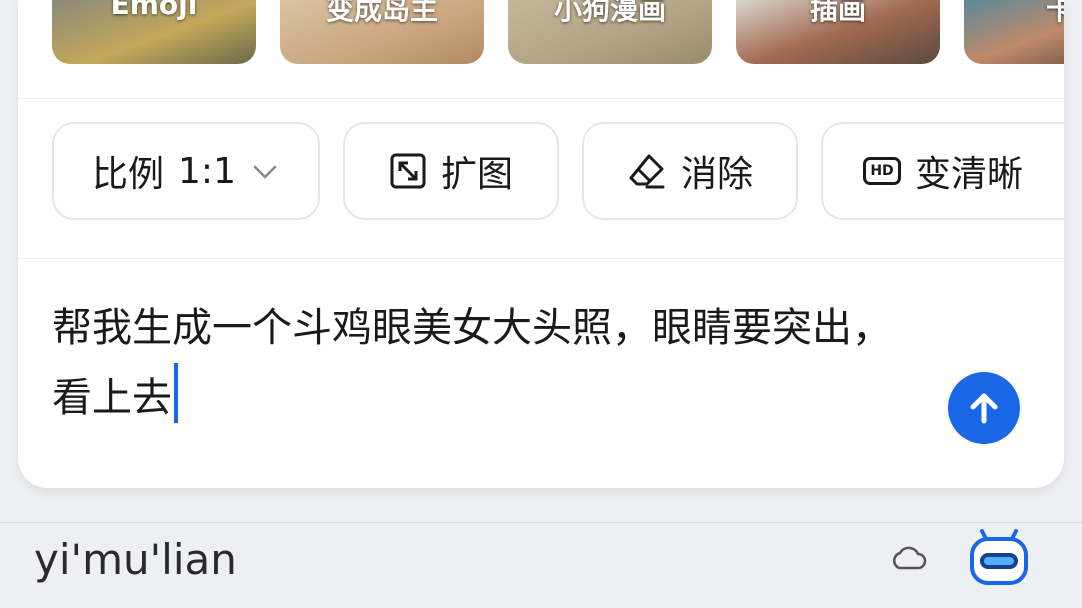 The width and height of the screenshot is (1082, 608). Describe the element at coordinates (999, 557) in the screenshot. I see `assistant-robot-icon` at that location.